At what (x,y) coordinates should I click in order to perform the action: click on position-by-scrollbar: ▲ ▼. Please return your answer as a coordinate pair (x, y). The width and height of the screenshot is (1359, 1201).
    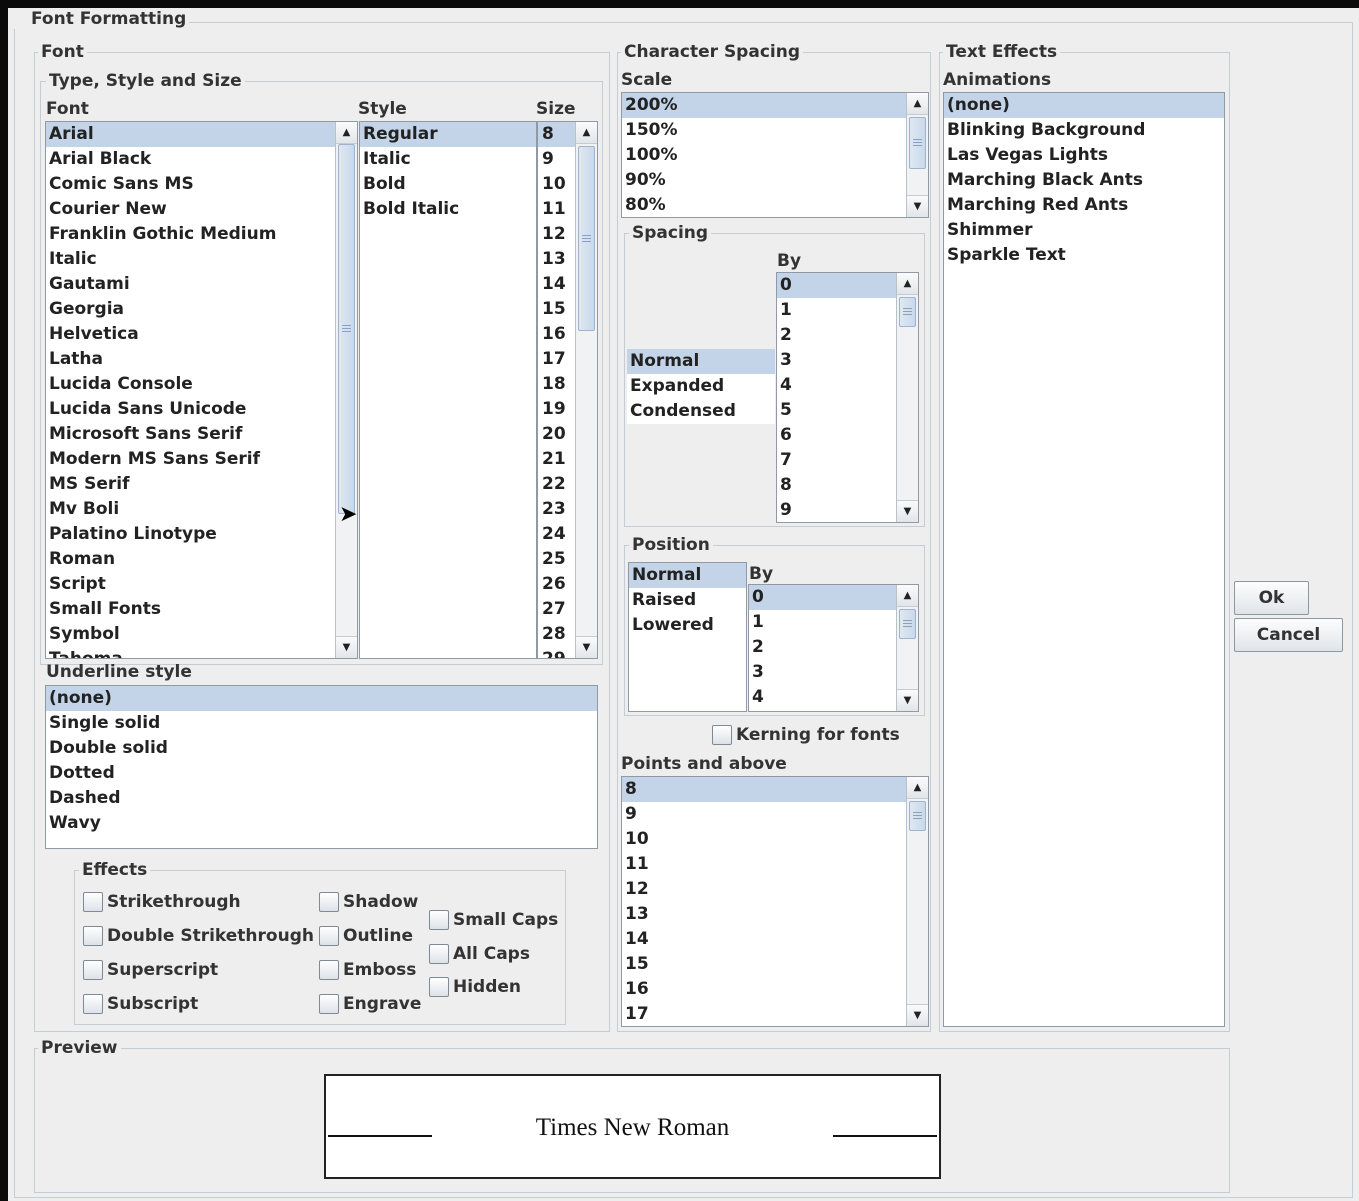
    Looking at the image, I should click on (907, 648).